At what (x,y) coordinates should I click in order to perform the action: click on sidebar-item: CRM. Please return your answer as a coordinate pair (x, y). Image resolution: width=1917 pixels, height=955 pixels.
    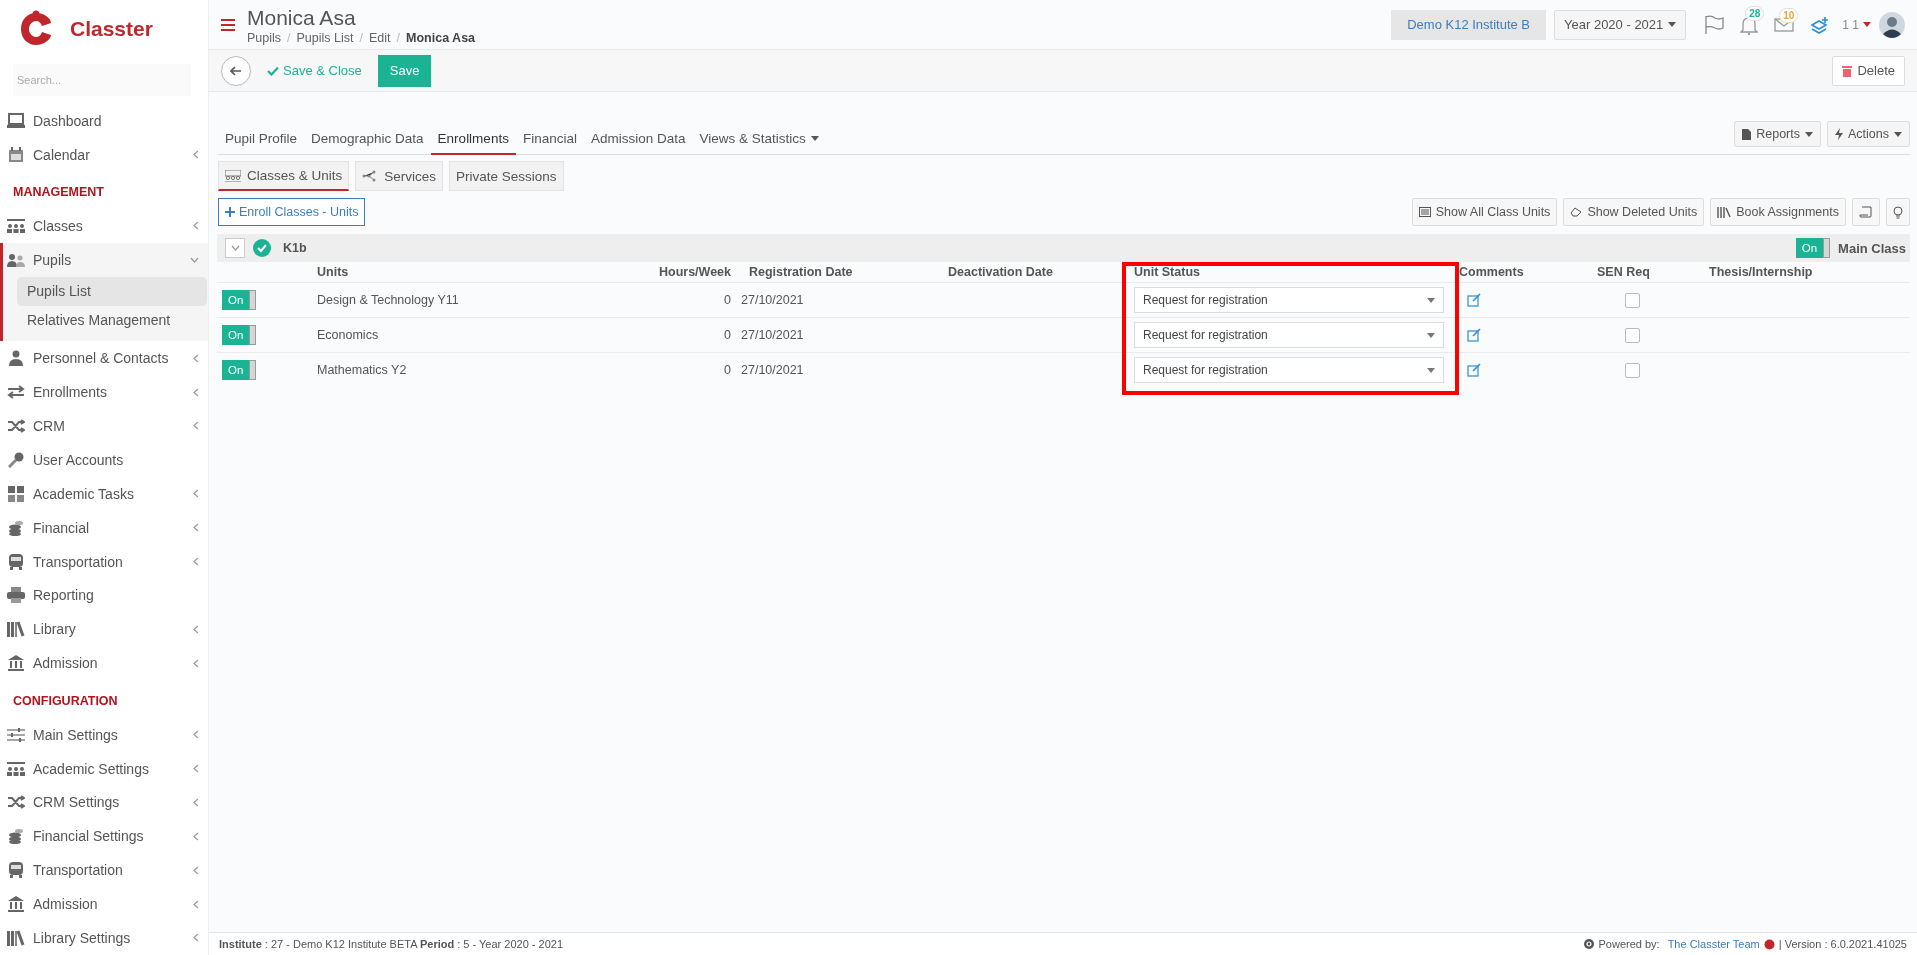
    Looking at the image, I should click on (104, 426).